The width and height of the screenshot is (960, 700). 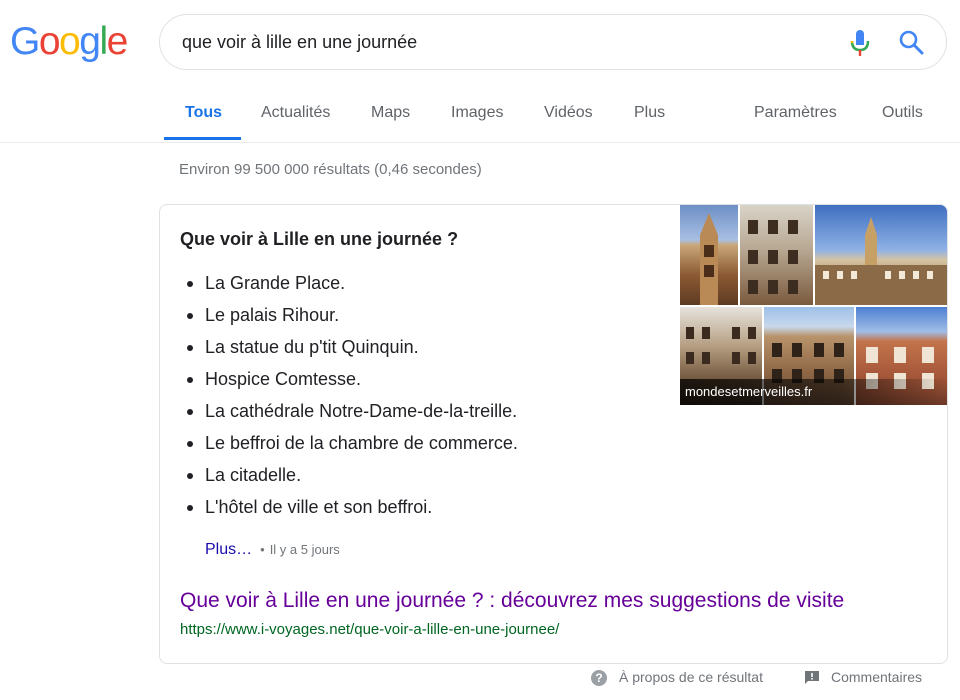 What do you see at coordinates (349, 507) in the screenshot?
I see `list-item: L'hôtel de ville et son beffroi.` at bounding box center [349, 507].